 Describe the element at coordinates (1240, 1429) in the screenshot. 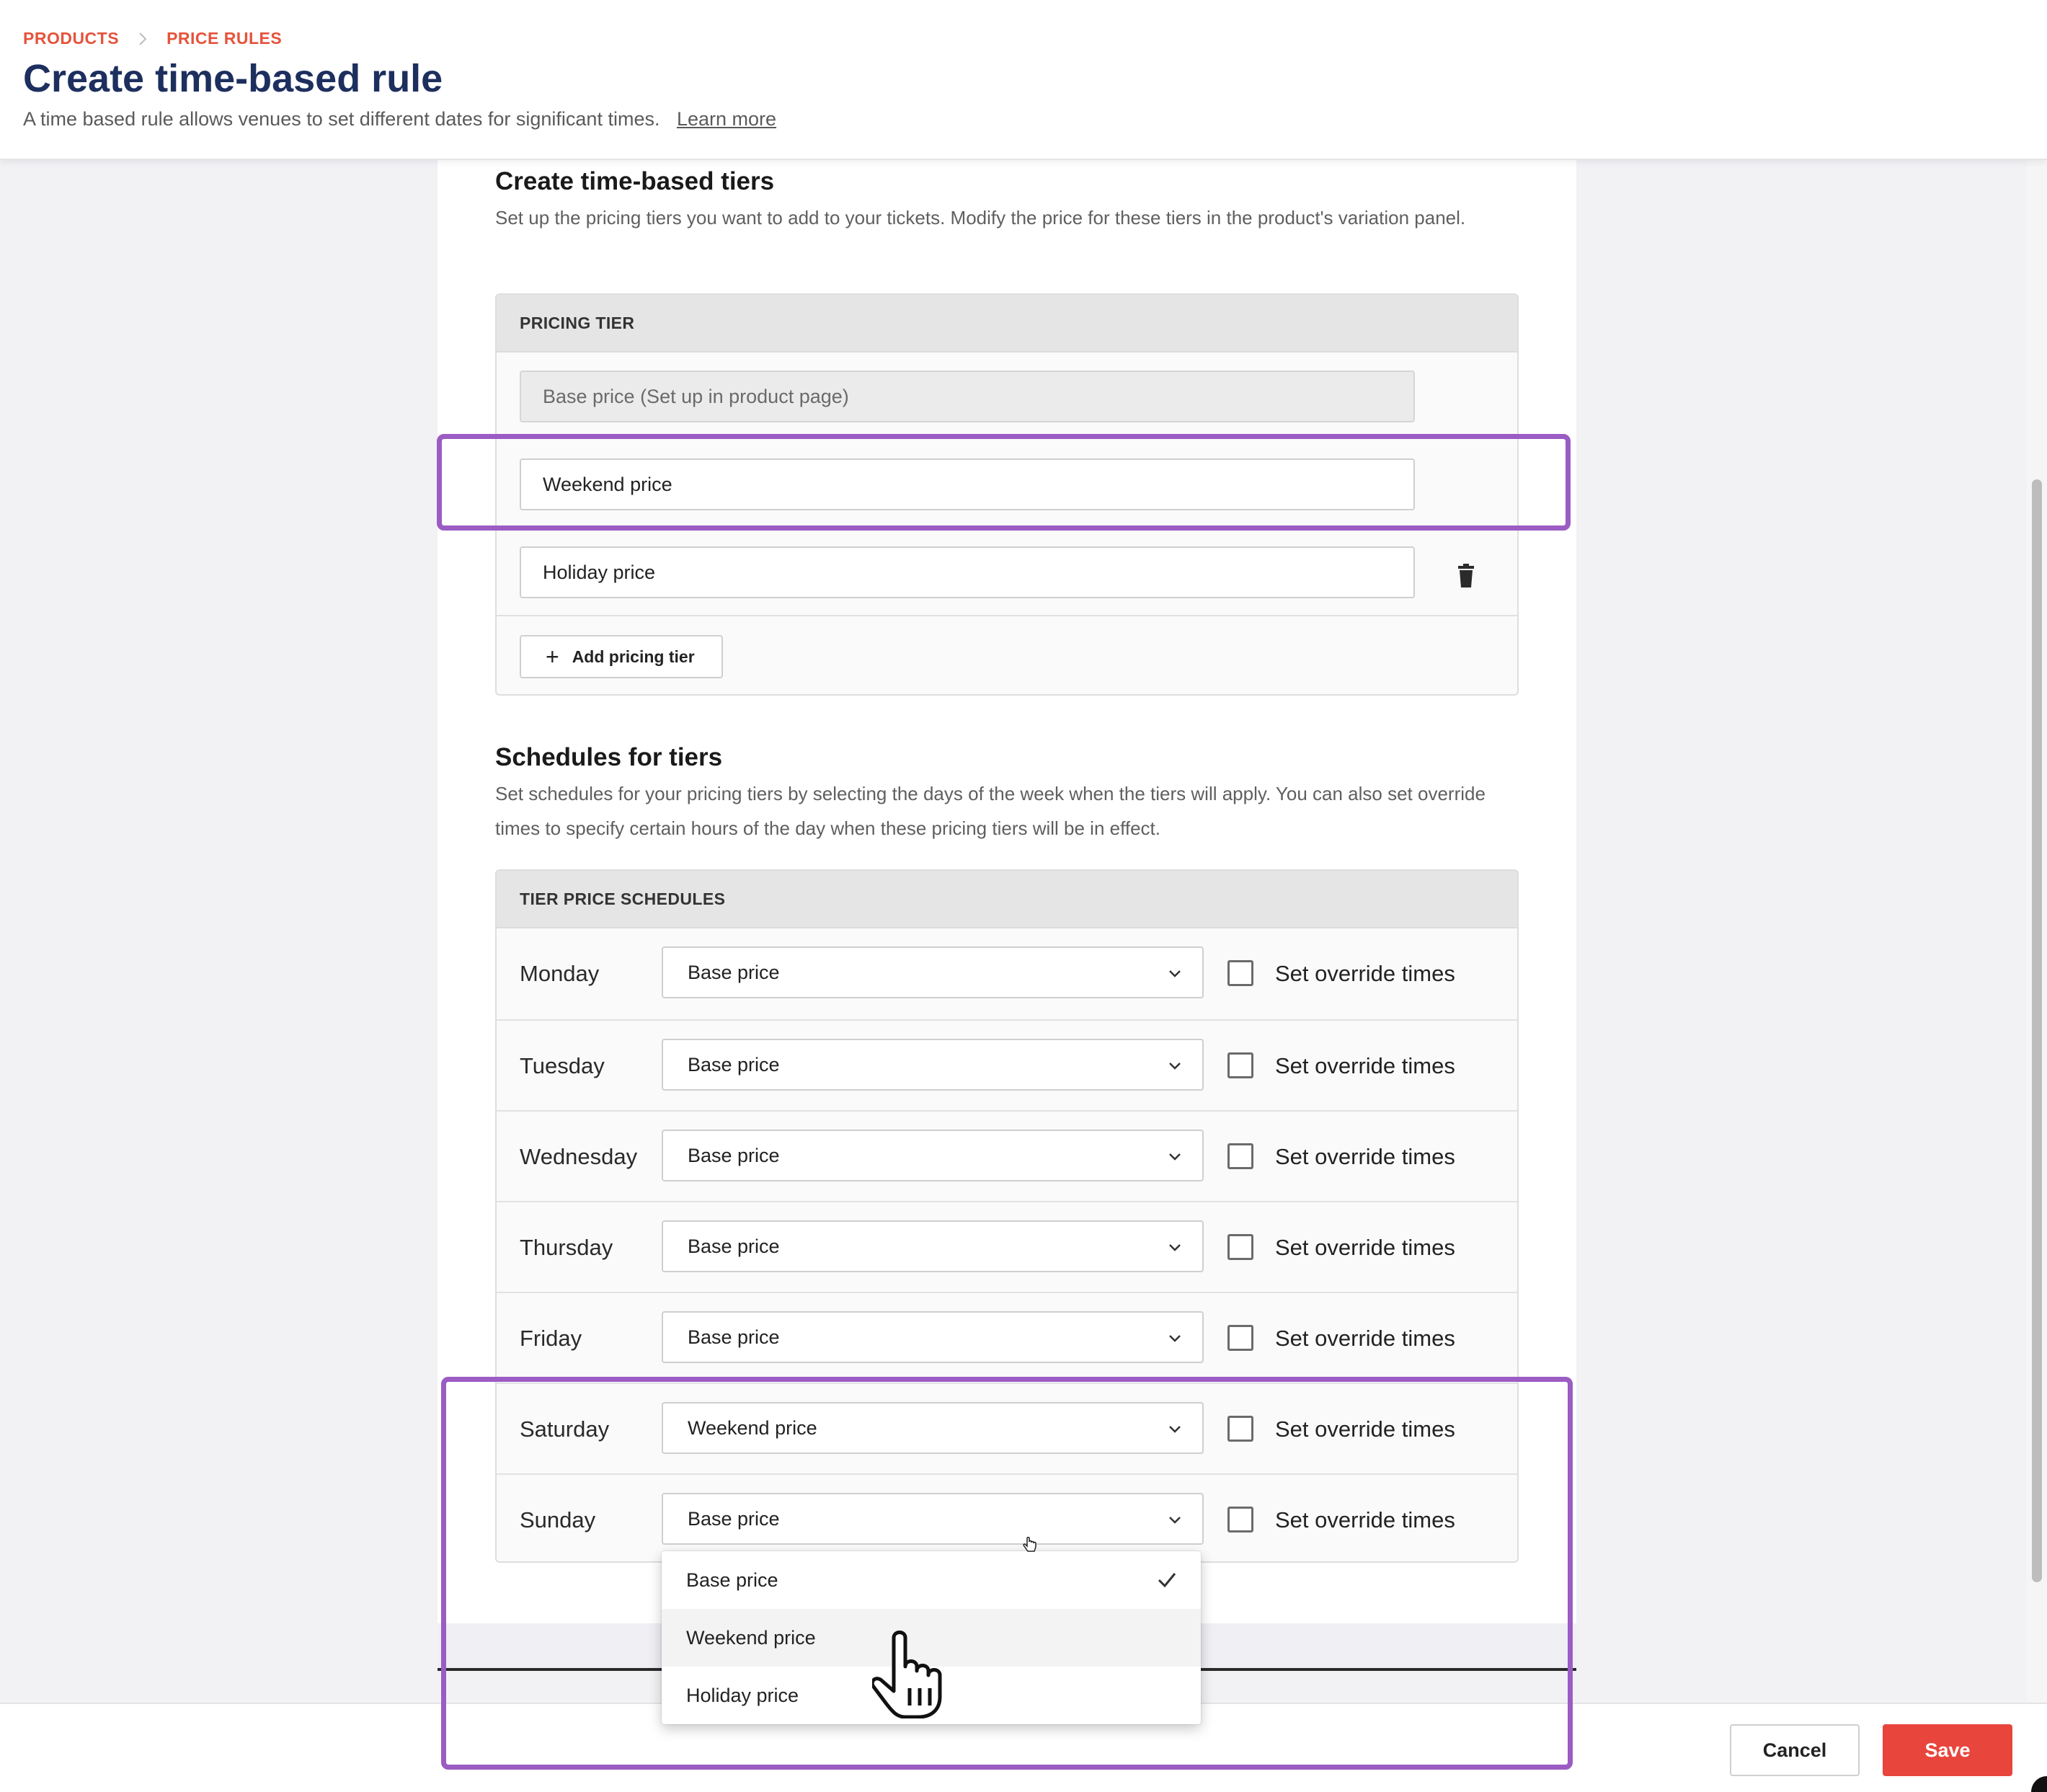

I see `override-checkbox-saturday` at that location.